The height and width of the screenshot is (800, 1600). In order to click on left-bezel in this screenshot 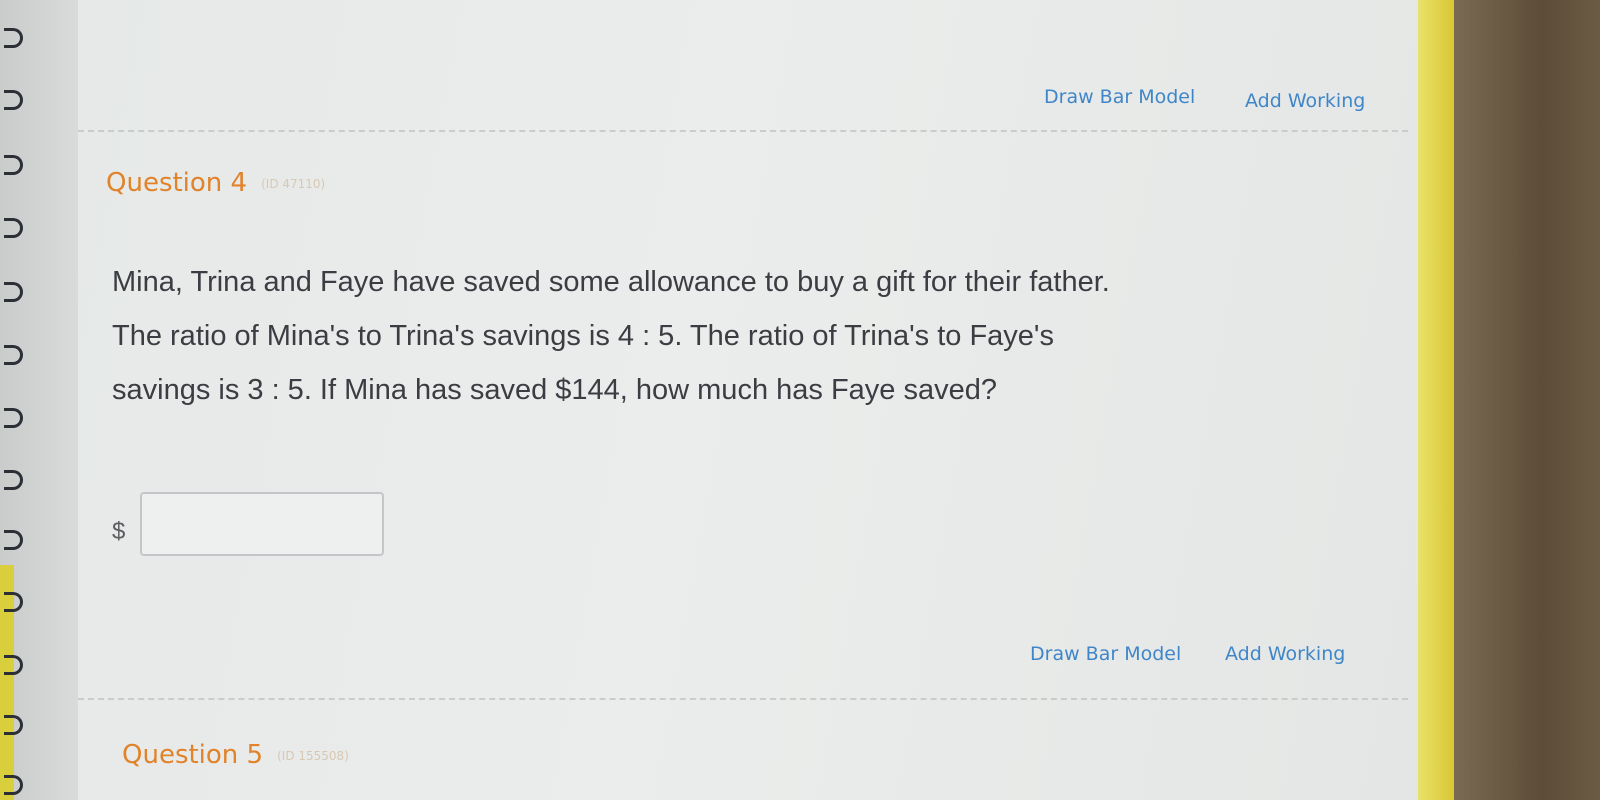, I will do `click(39, 400)`.